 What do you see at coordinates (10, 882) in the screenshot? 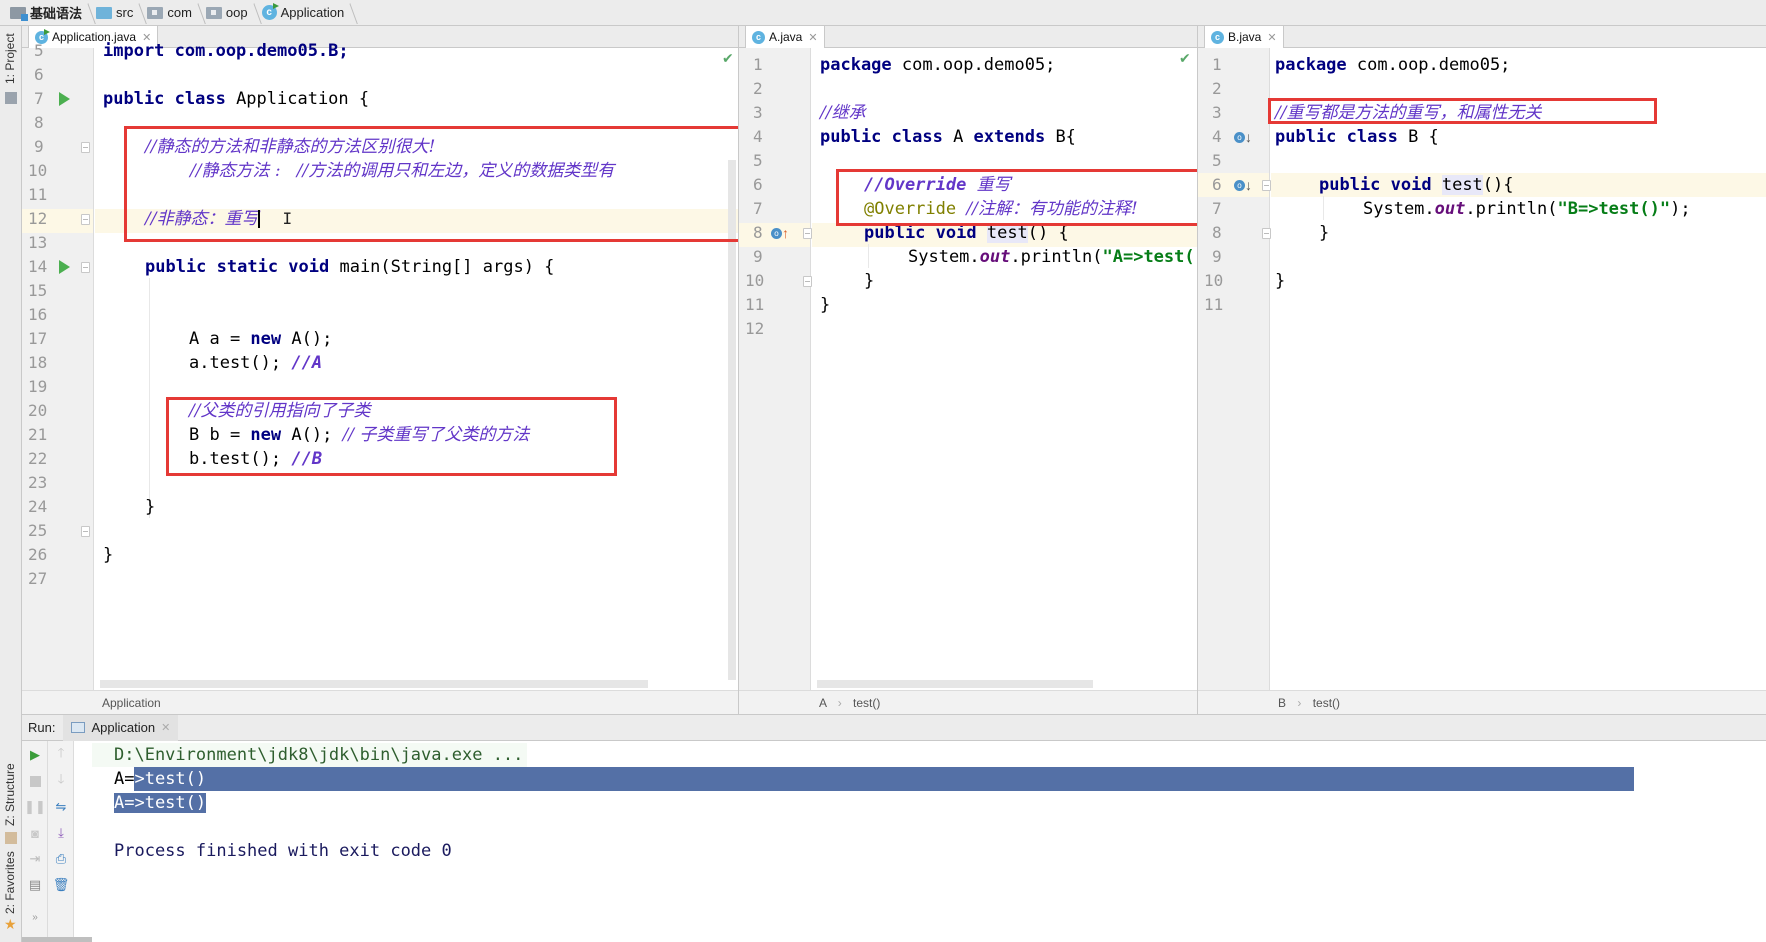
I see `favorites-tool-button: 2: Favorites` at bounding box center [10, 882].